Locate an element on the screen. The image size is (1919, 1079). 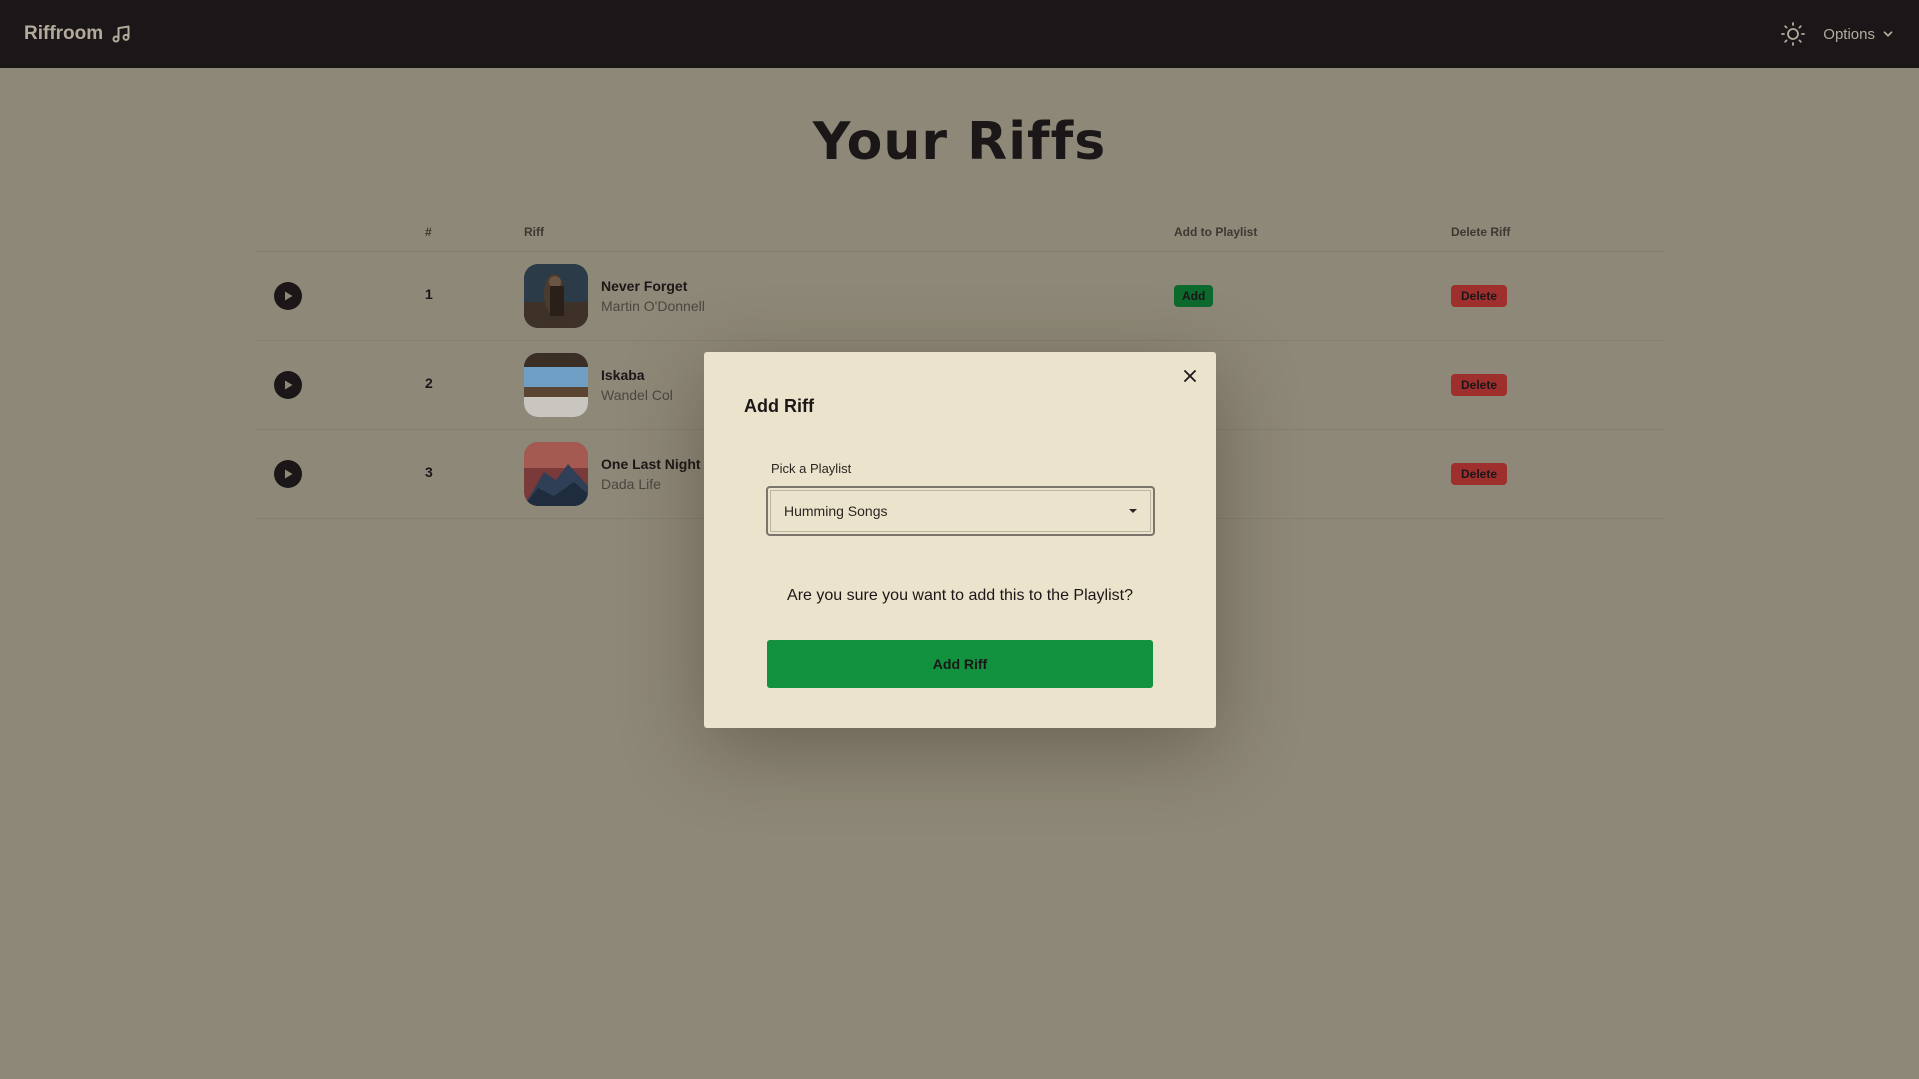
header-add-to-playlist: Add to Playlist is located at coordinates (1216, 232).